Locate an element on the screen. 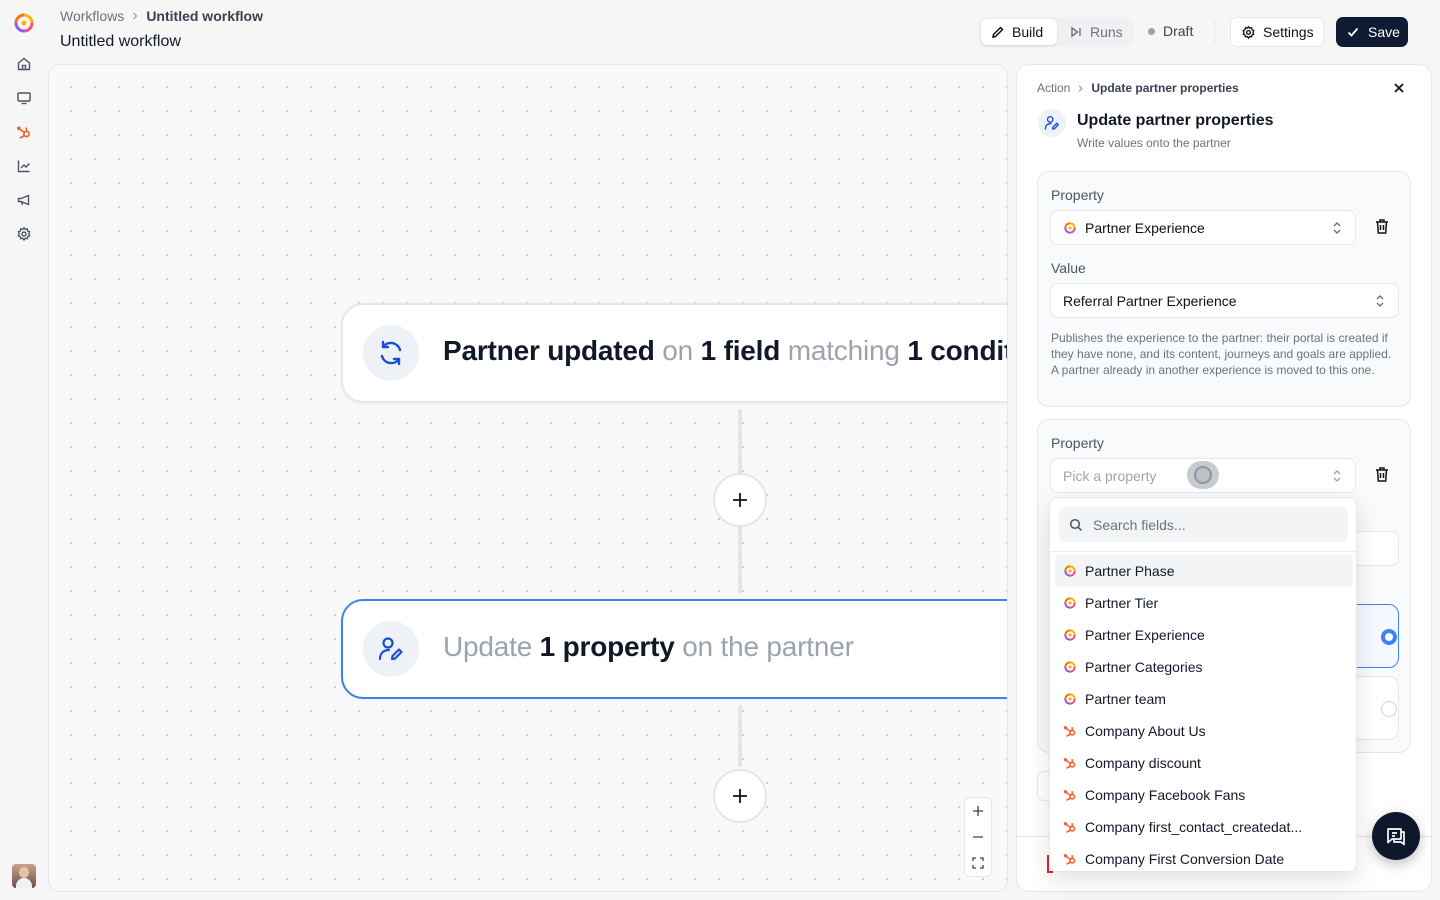 Image resolution: width=1440 pixels, height=900 pixels. status-label: Draft is located at coordinates (1178, 31).